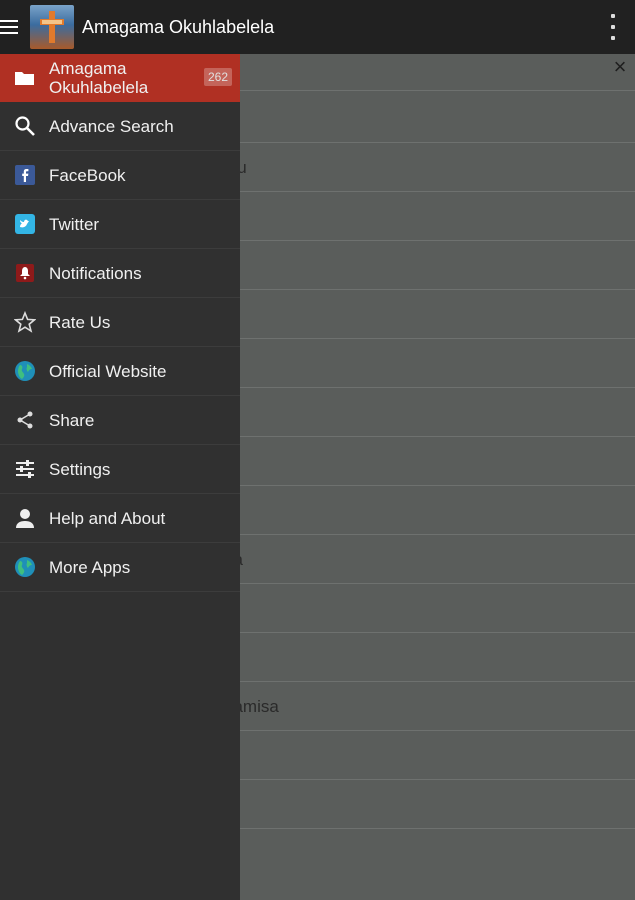 This screenshot has width=635, height=900. What do you see at coordinates (178, 26) in the screenshot?
I see `app-title: Amagama Okuhlabelela` at bounding box center [178, 26].